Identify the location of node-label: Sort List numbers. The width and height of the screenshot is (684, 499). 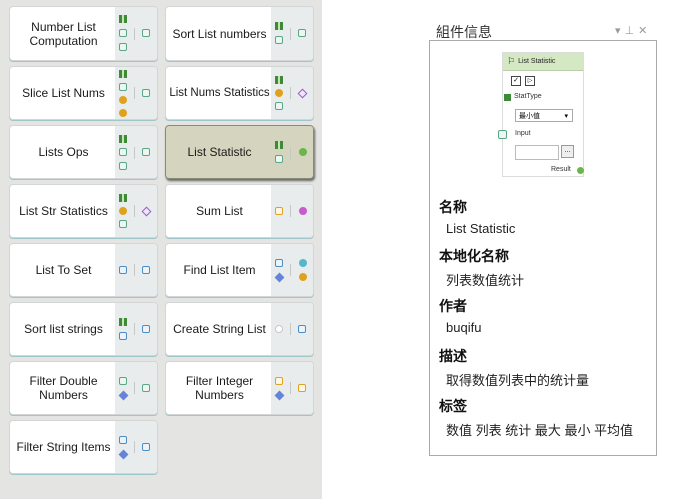
(219, 33).